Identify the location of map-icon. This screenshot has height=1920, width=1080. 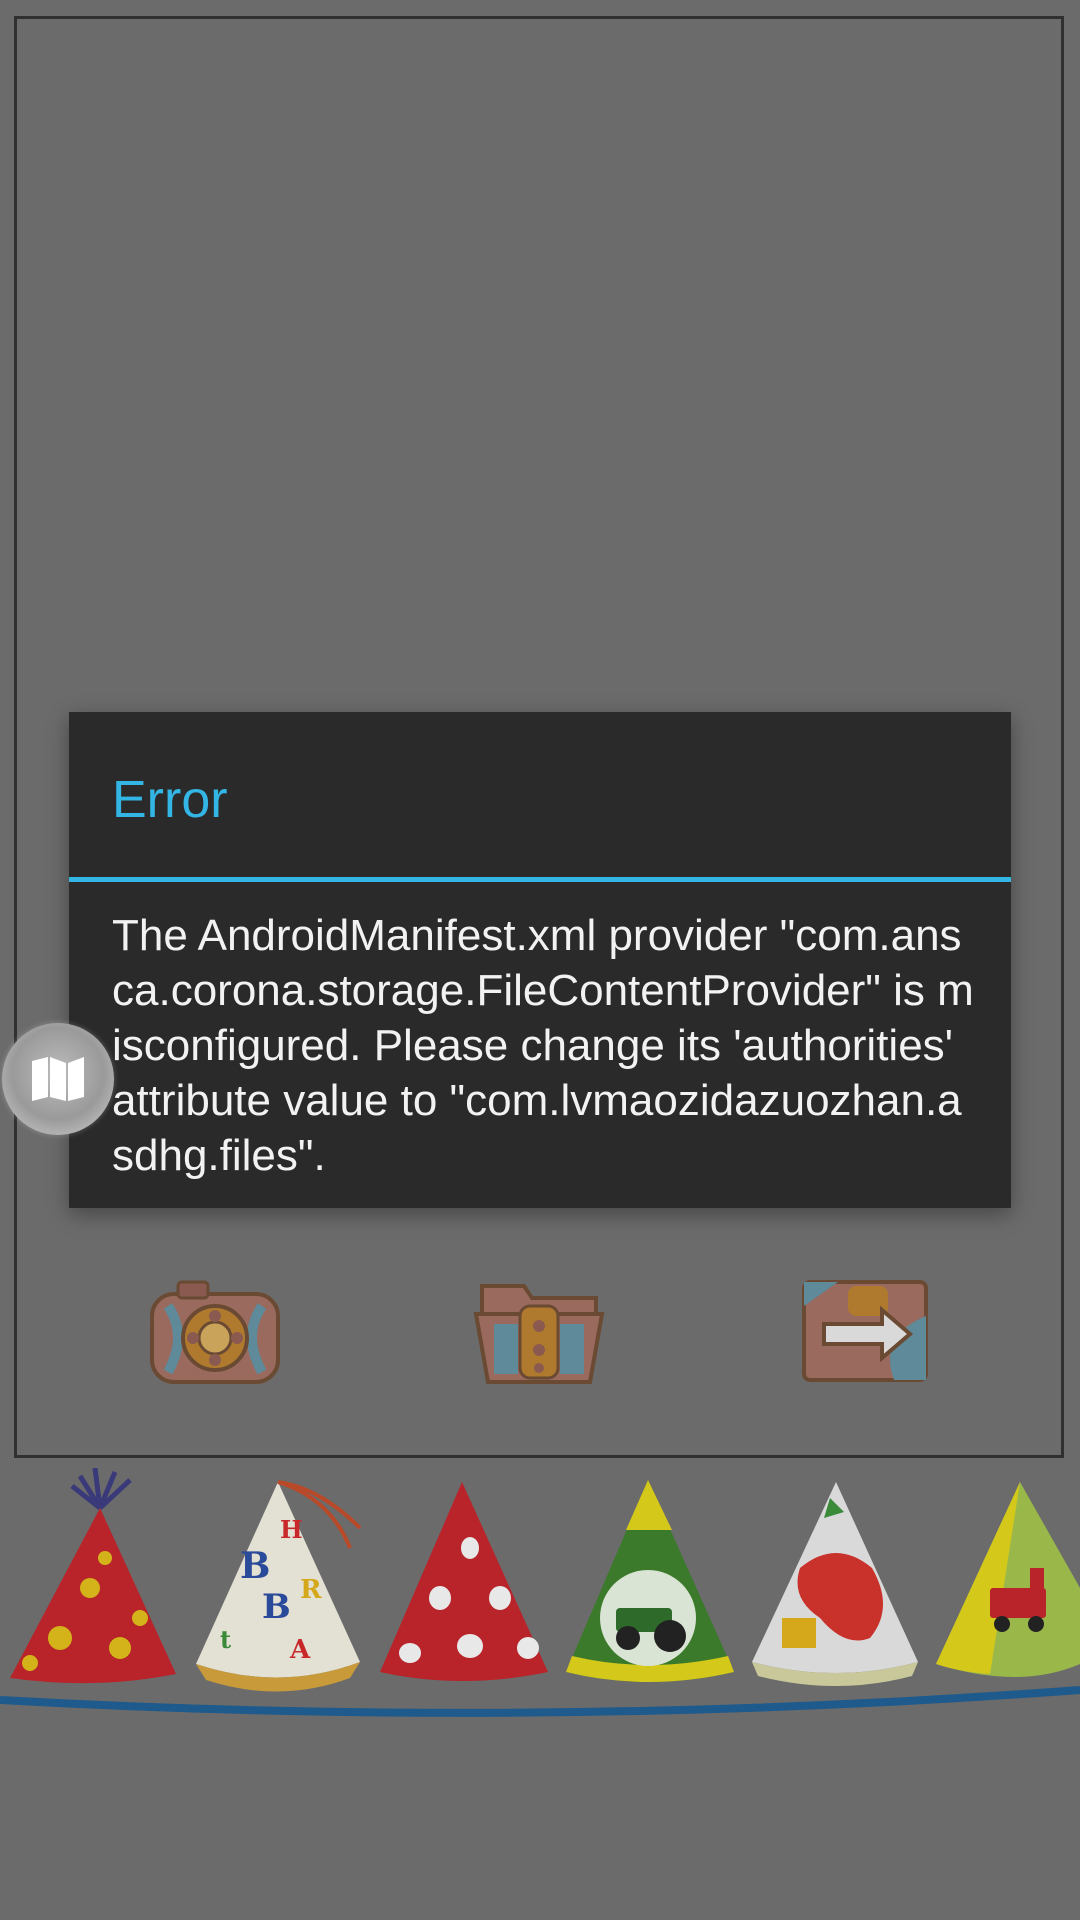
(58, 1079).